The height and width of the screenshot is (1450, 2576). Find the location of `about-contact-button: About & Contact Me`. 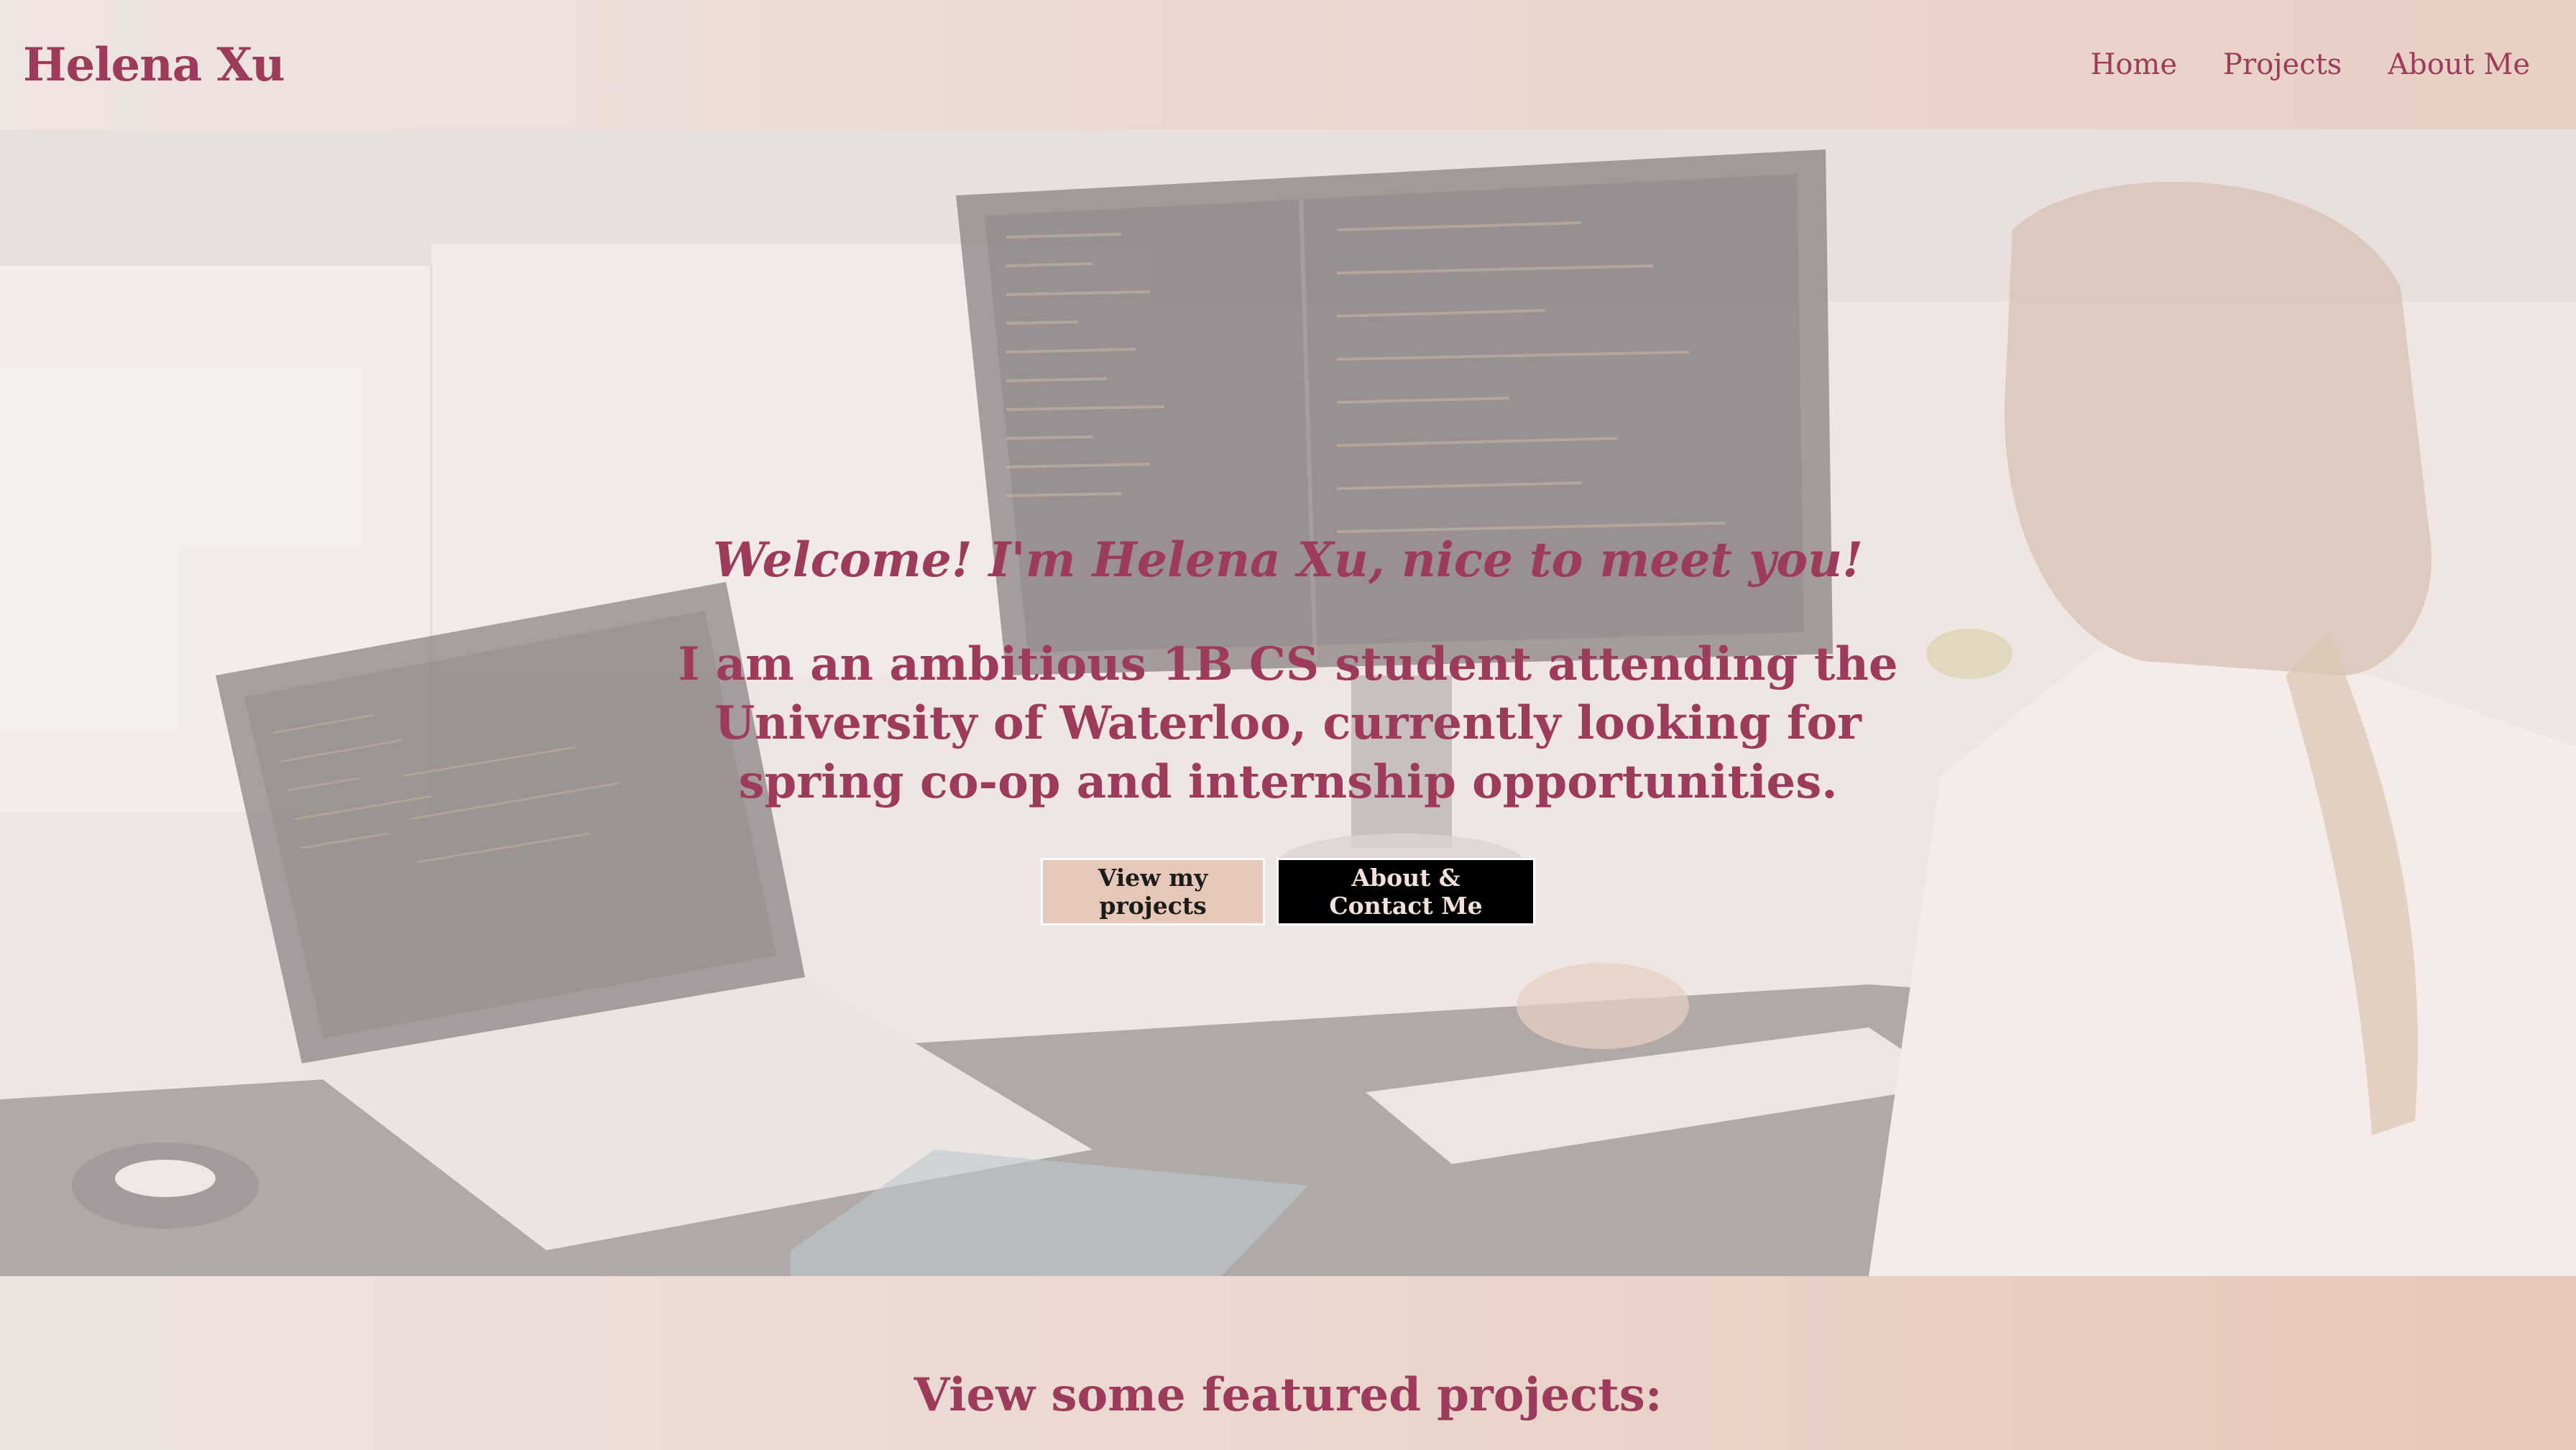

about-contact-button: About & Contact Me is located at coordinates (1405, 891).